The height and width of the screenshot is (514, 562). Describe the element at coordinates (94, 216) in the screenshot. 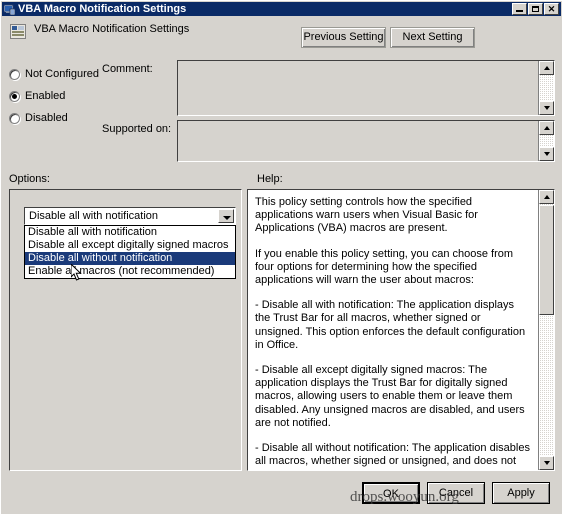

I see `macro-notification-value: Disable all with notification` at that location.